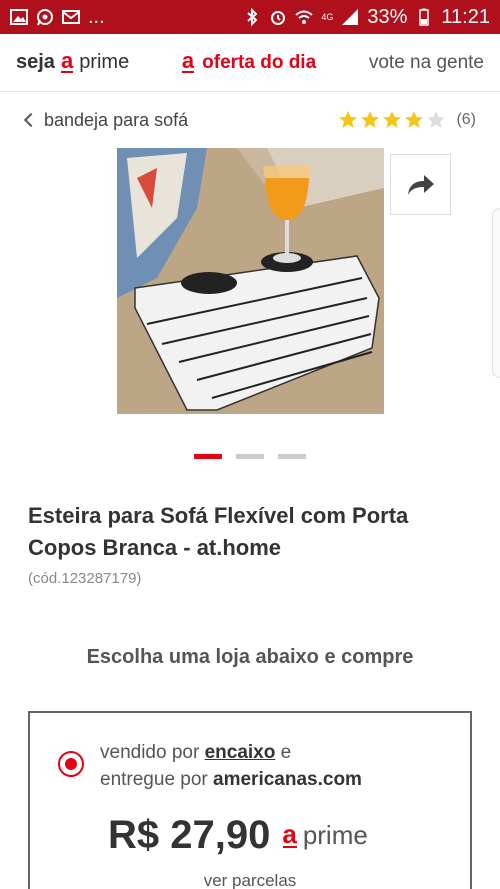 This screenshot has height=889, width=500. Describe the element at coordinates (350, 17) in the screenshot. I see `signal-icon` at that location.